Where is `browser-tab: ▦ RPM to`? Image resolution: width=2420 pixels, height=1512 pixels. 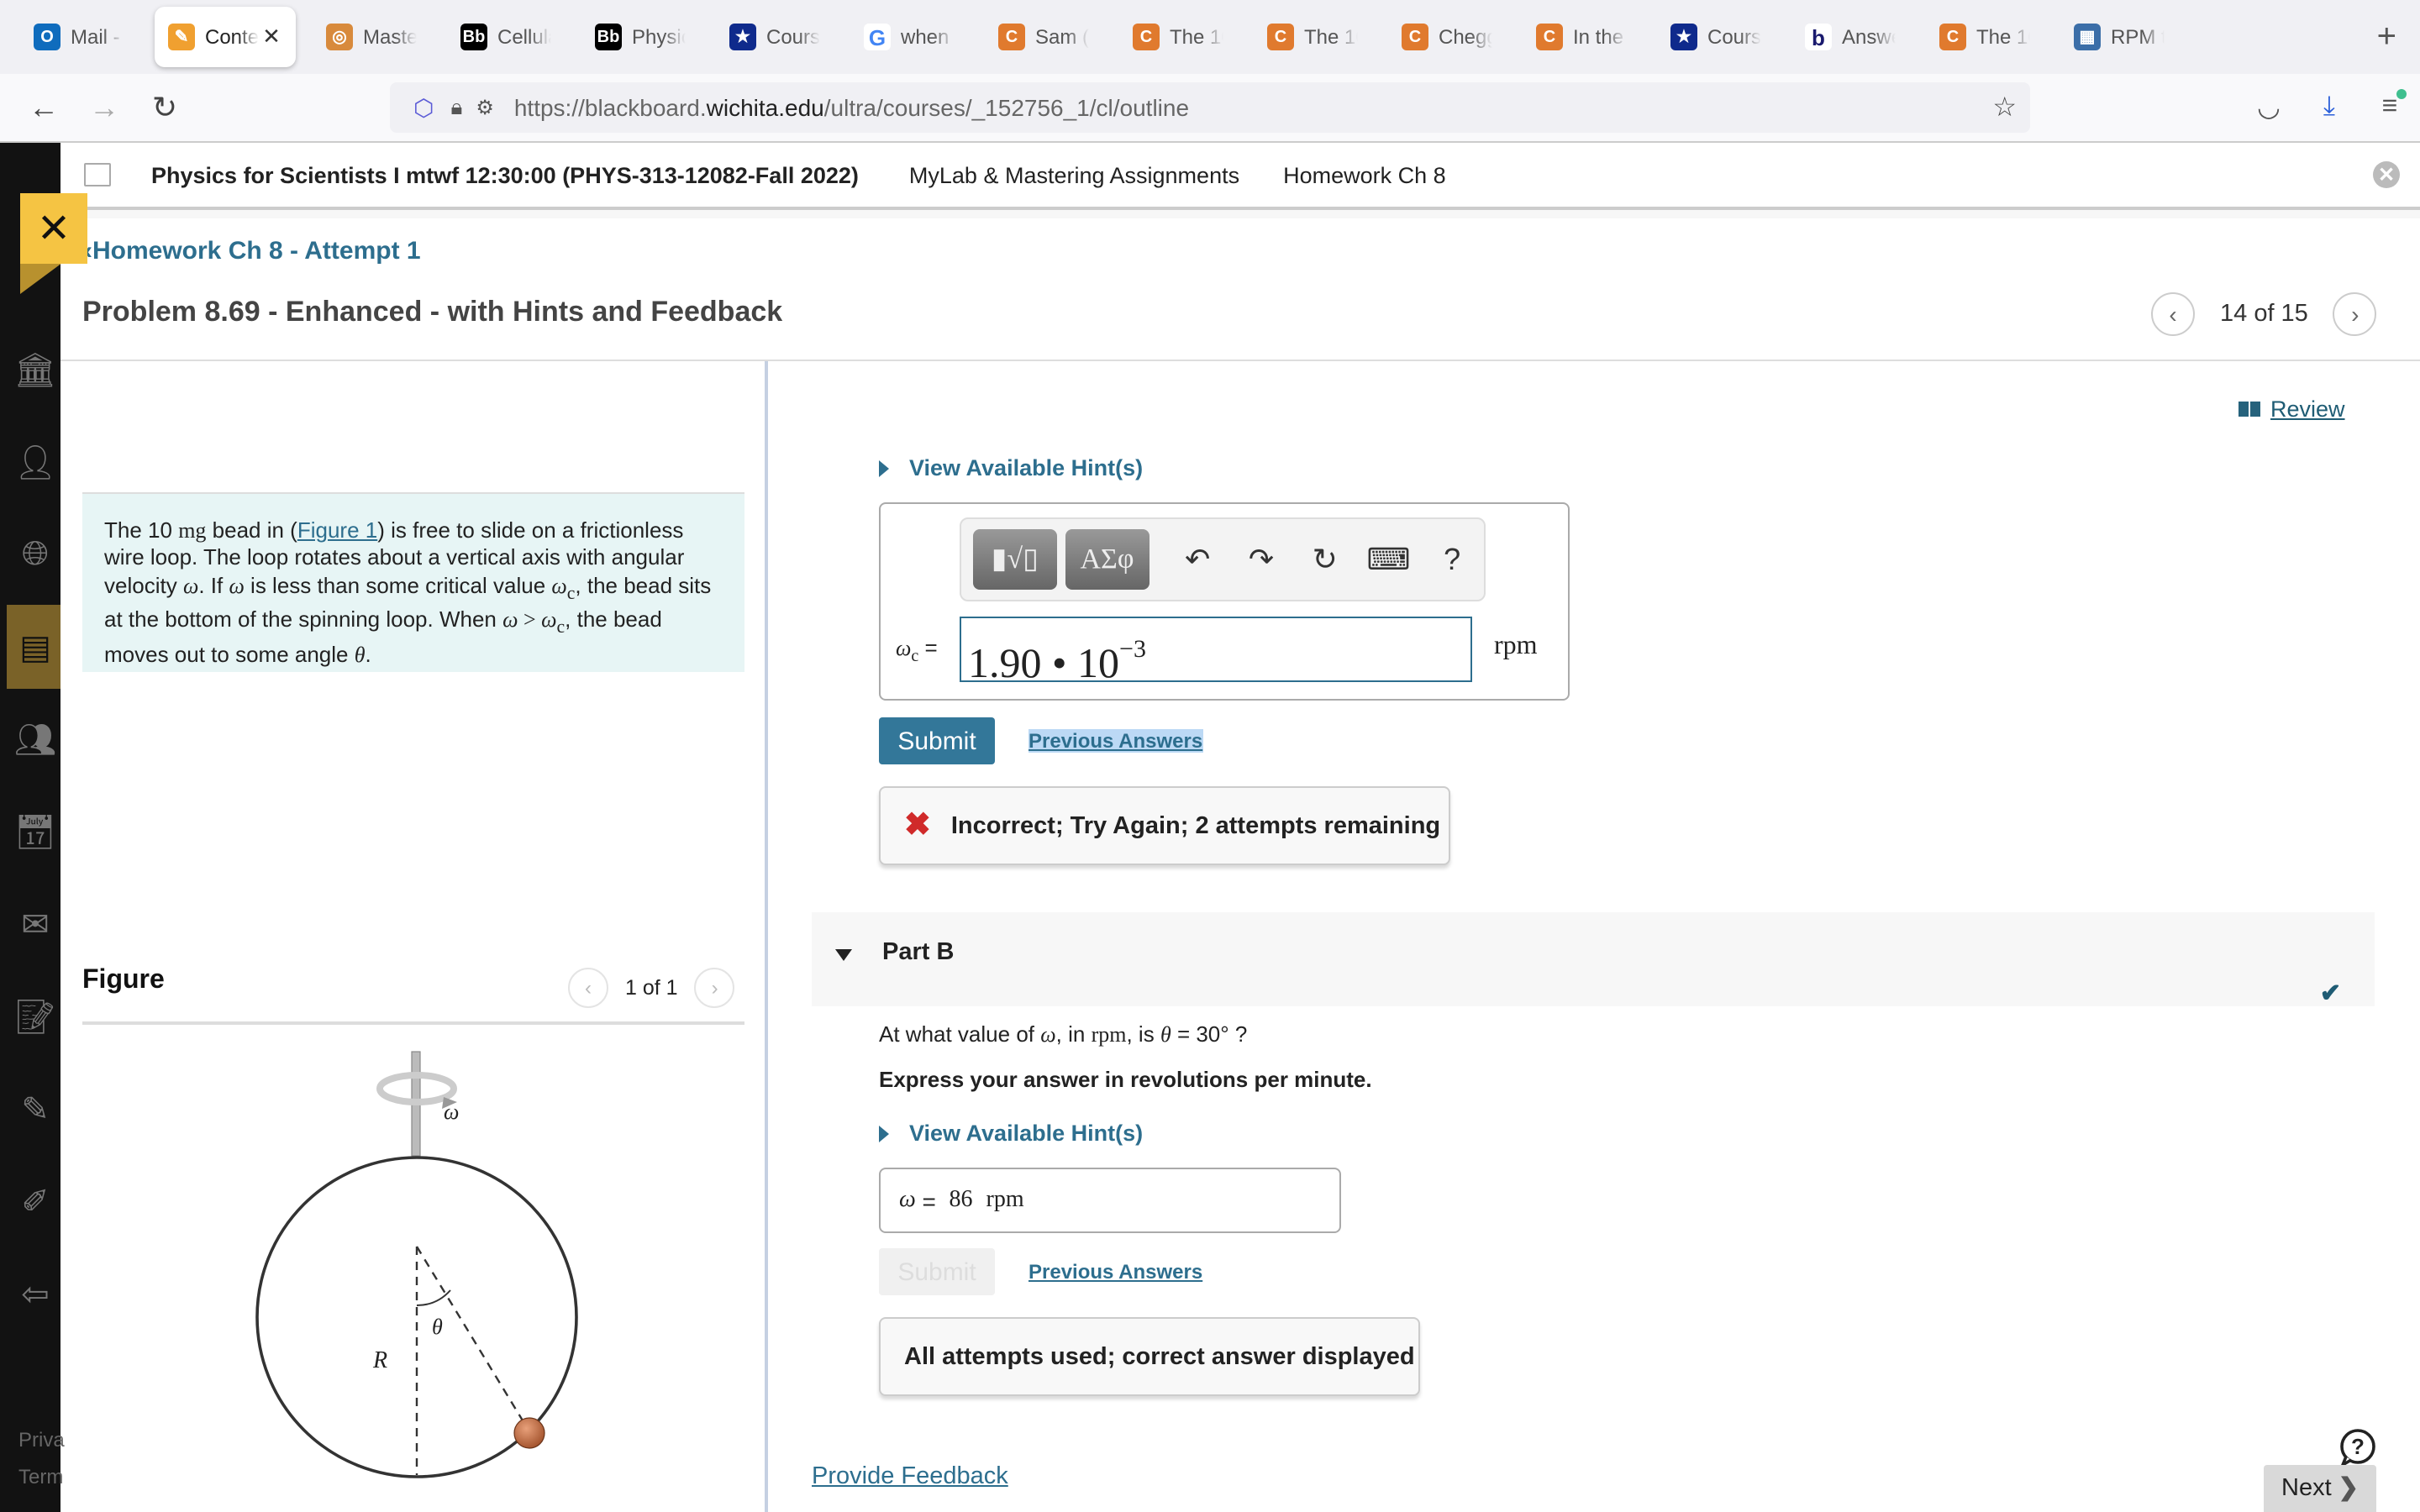
browser-tab: ▦ RPM to is located at coordinates (2119, 37).